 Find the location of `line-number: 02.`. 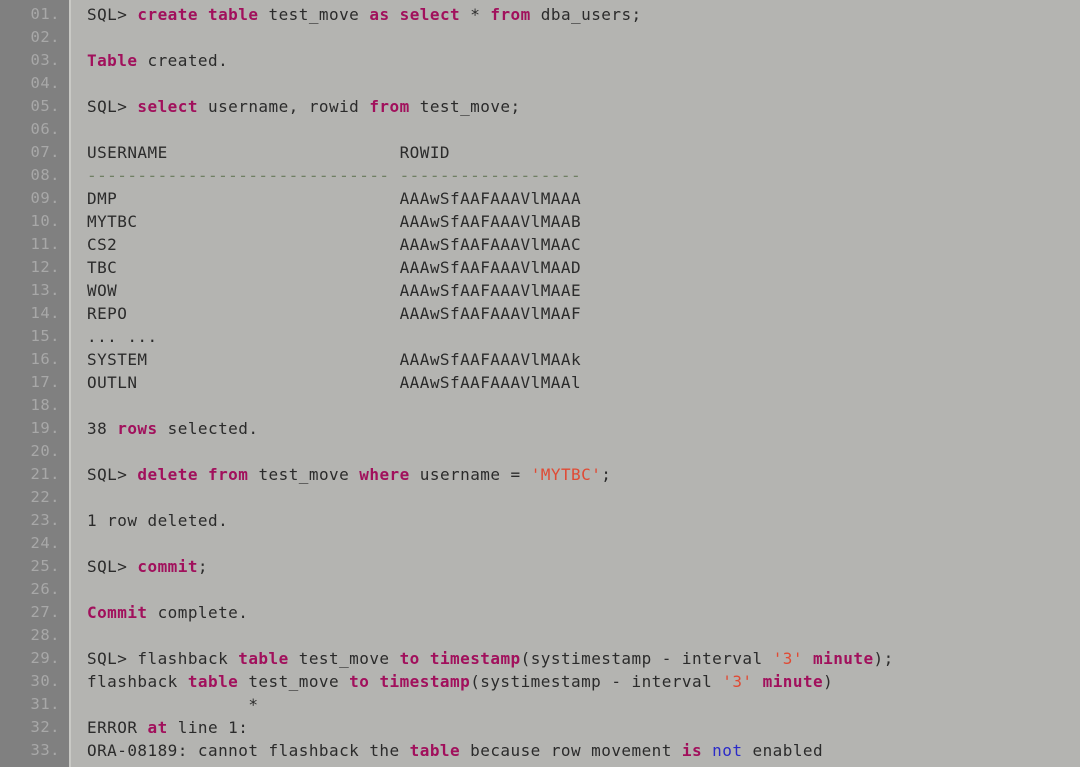

line-number: 02. is located at coordinates (45, 37).